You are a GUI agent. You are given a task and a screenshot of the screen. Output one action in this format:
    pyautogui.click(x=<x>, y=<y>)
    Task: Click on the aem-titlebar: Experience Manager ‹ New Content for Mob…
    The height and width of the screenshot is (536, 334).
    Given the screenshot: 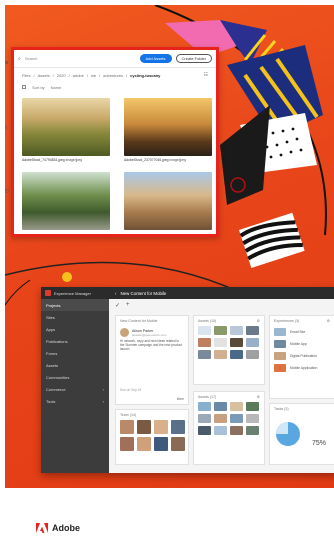 What is the action you would take?
    pyautogui.click(x=187, y=293)
    